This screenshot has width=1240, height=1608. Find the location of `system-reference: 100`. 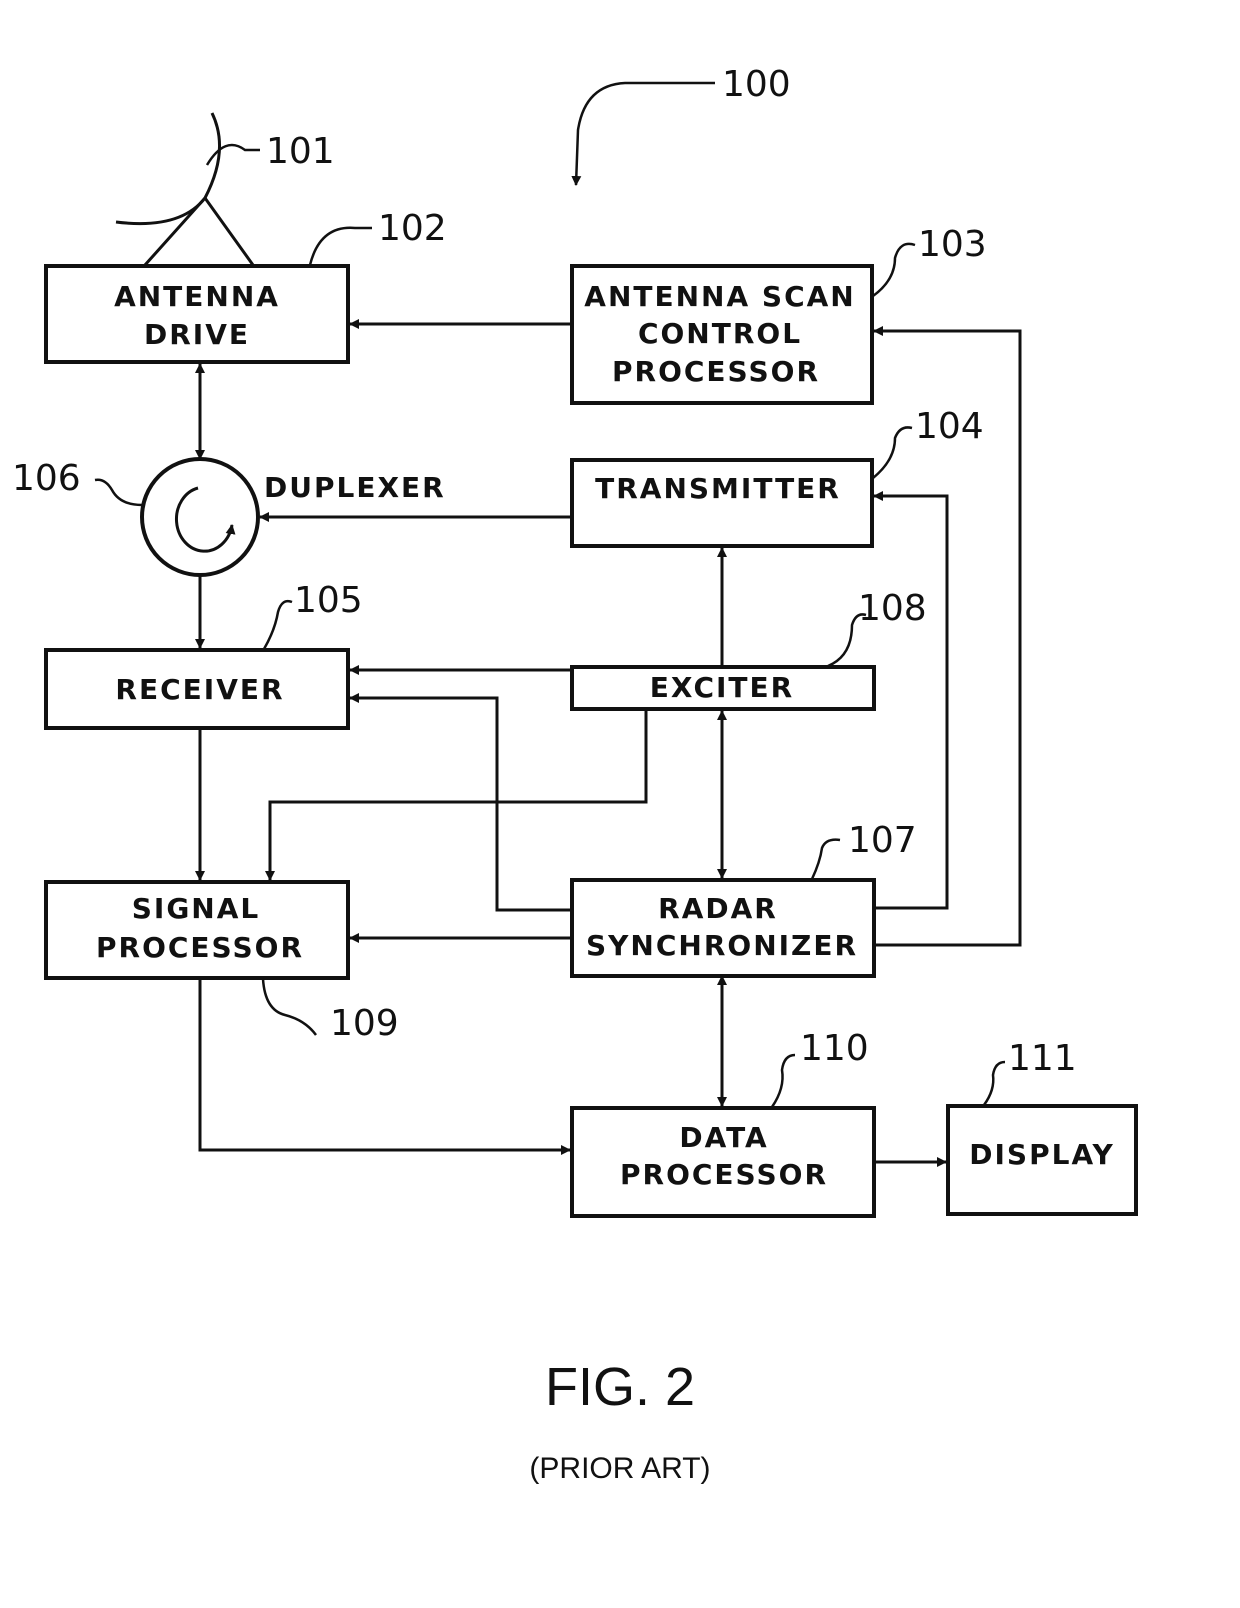

system-reference: 100 is located at coordinates (681, 125).